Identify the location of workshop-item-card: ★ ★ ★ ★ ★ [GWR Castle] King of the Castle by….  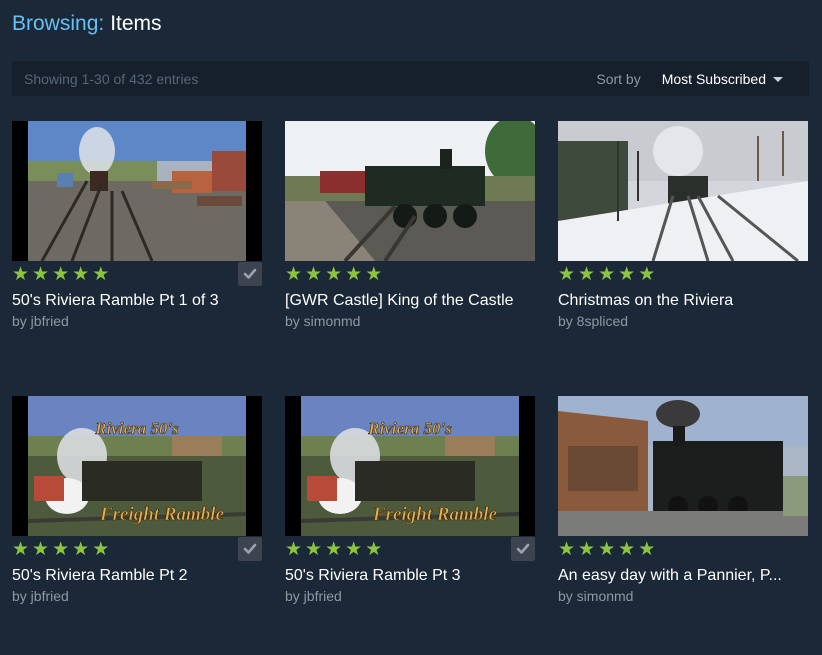
(410, 225).